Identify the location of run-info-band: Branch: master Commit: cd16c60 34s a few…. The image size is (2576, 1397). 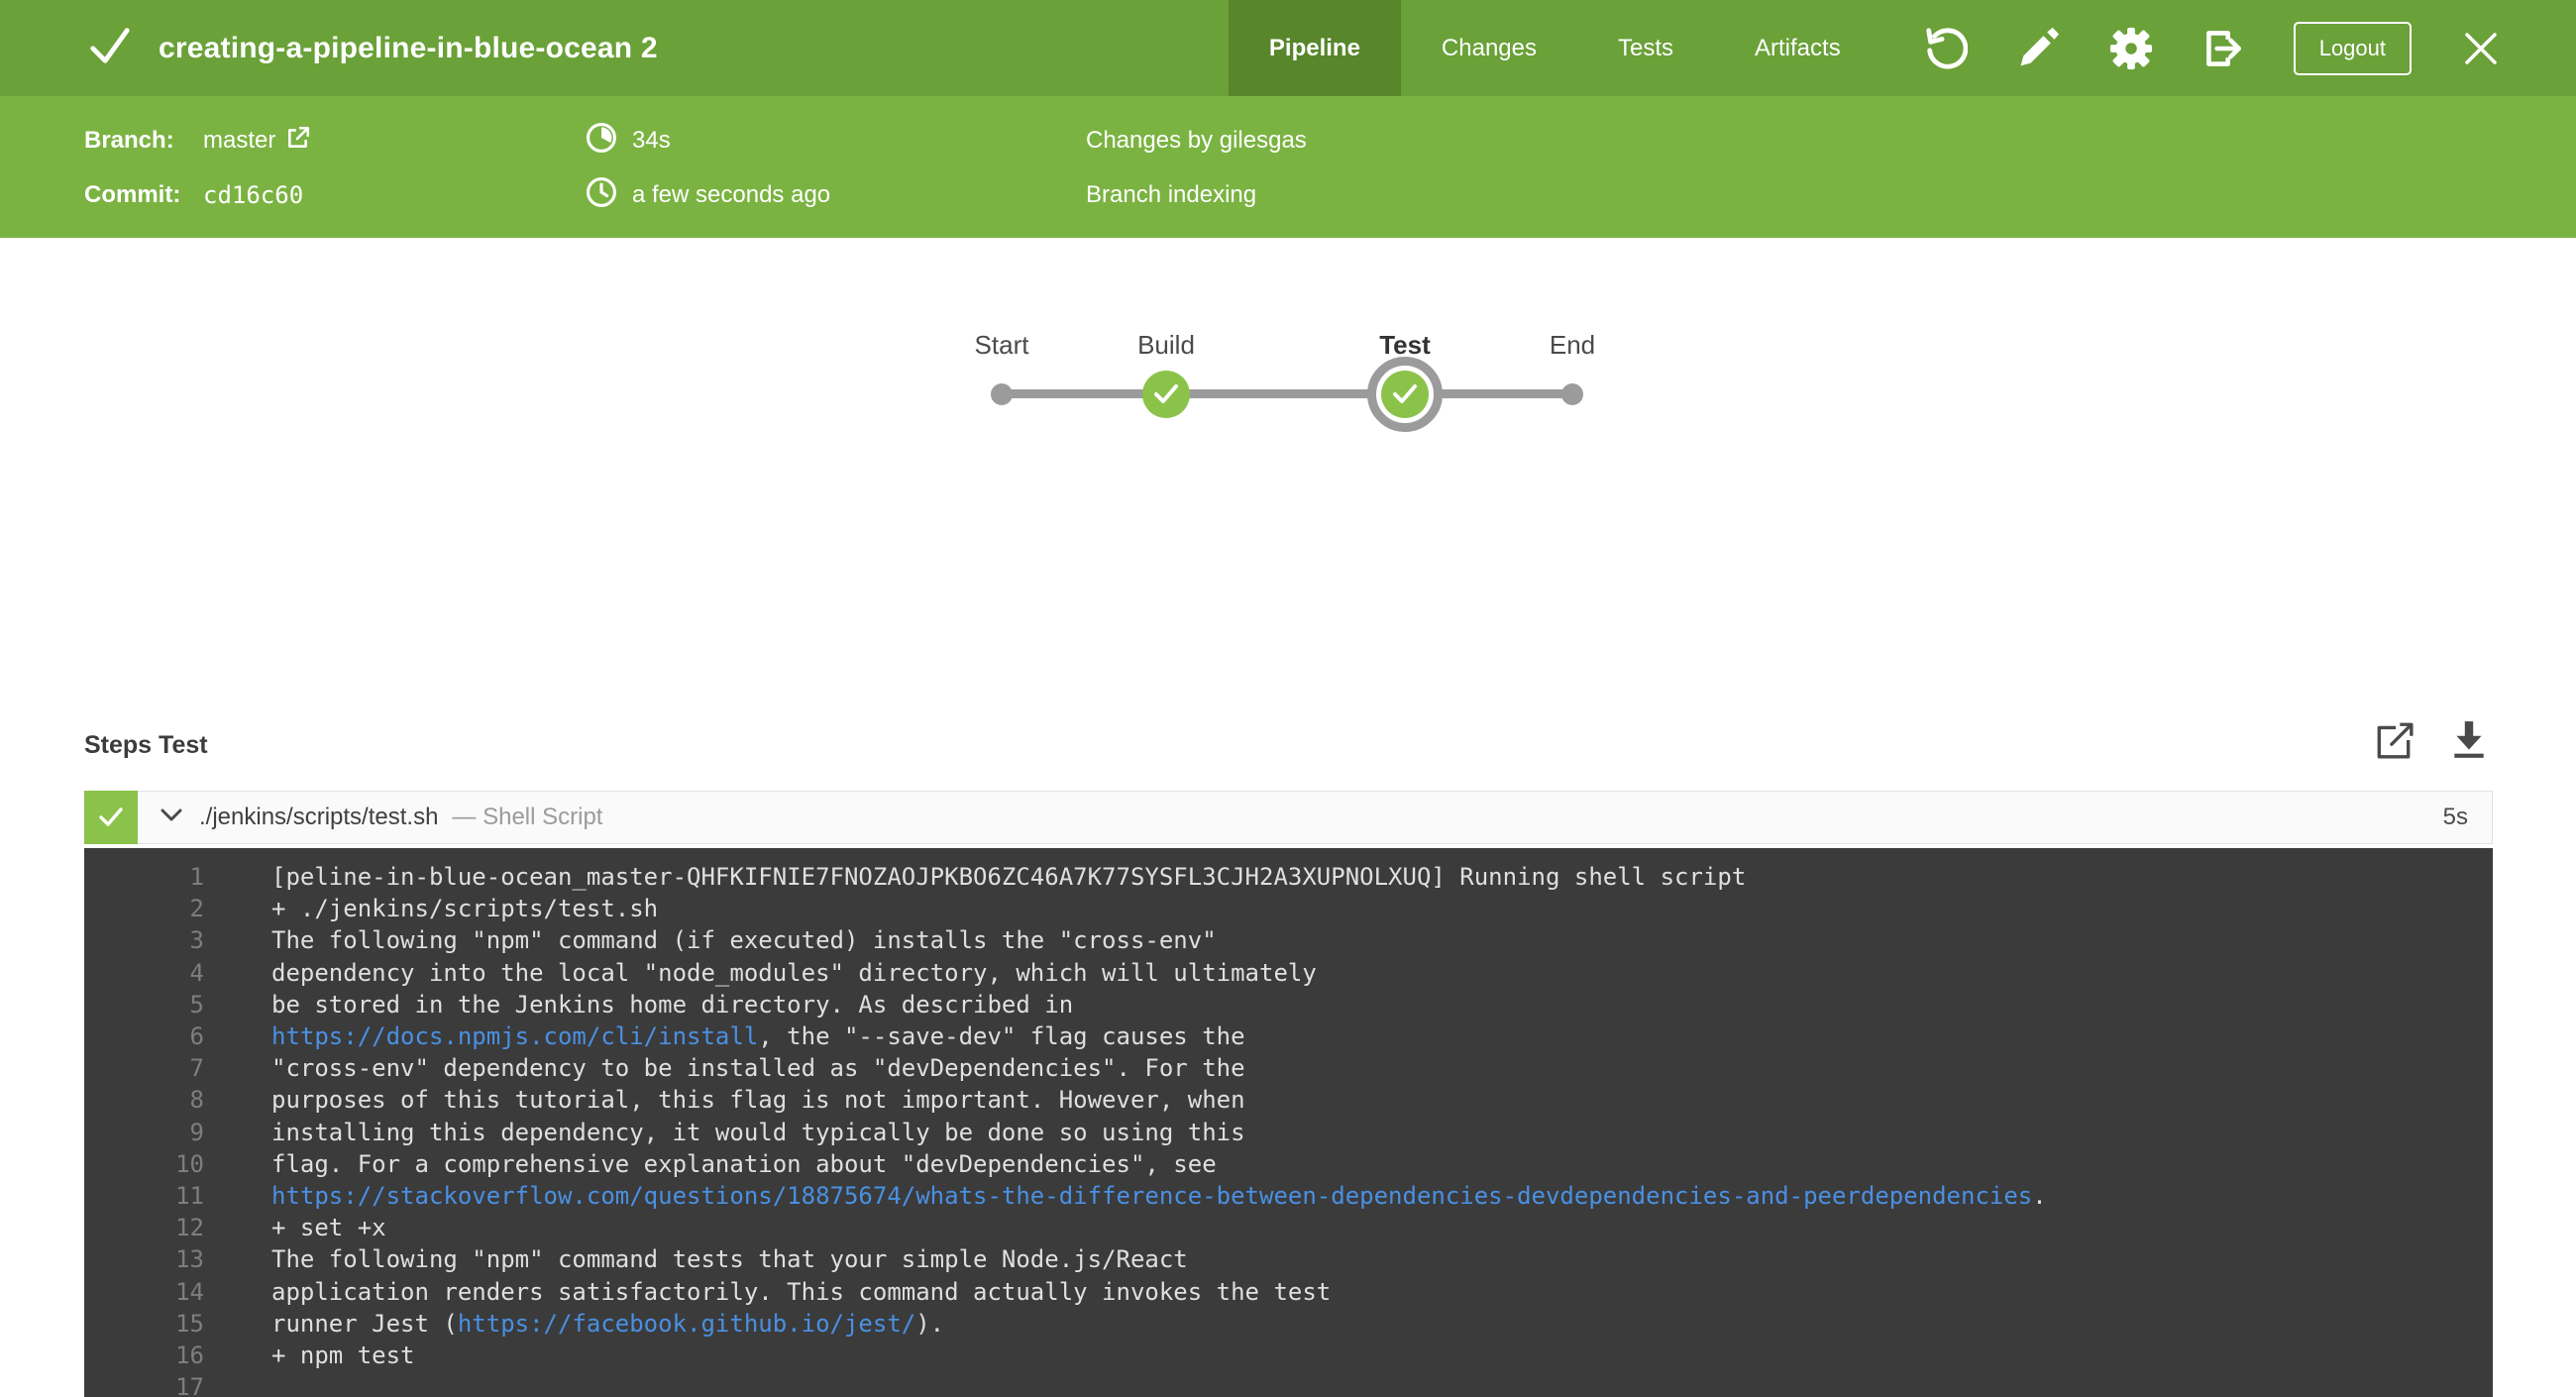
(1288, 167).